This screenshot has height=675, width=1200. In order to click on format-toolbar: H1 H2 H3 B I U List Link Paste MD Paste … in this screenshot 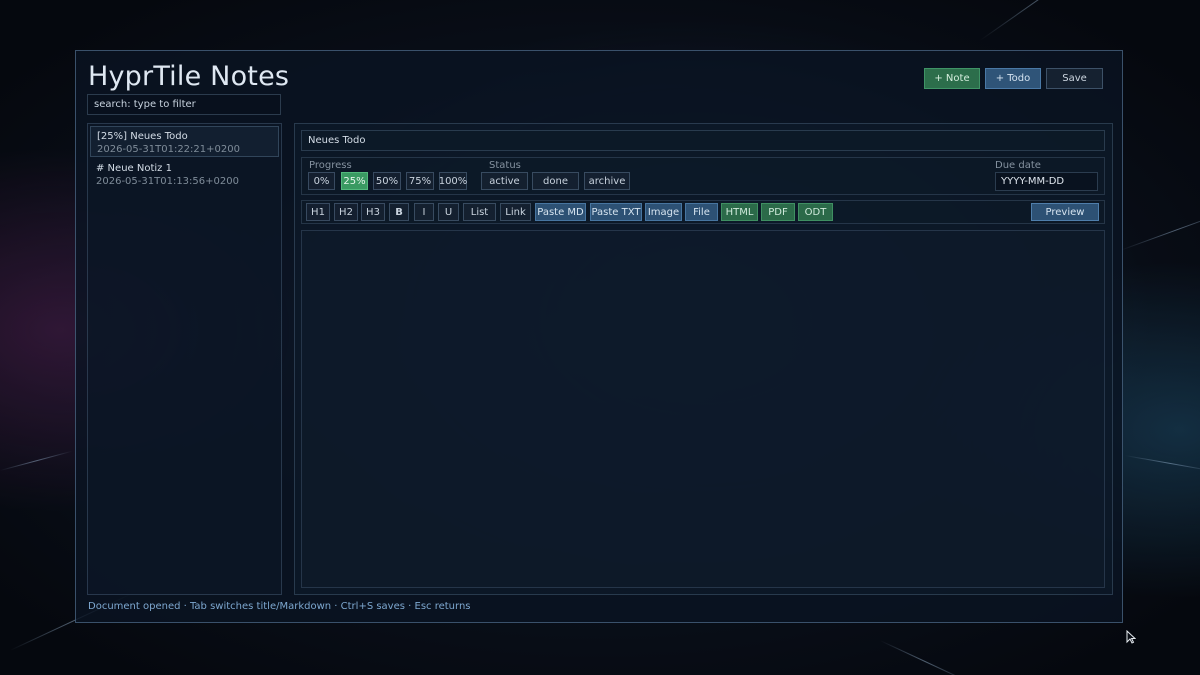, I will do `click(703, 212)`.